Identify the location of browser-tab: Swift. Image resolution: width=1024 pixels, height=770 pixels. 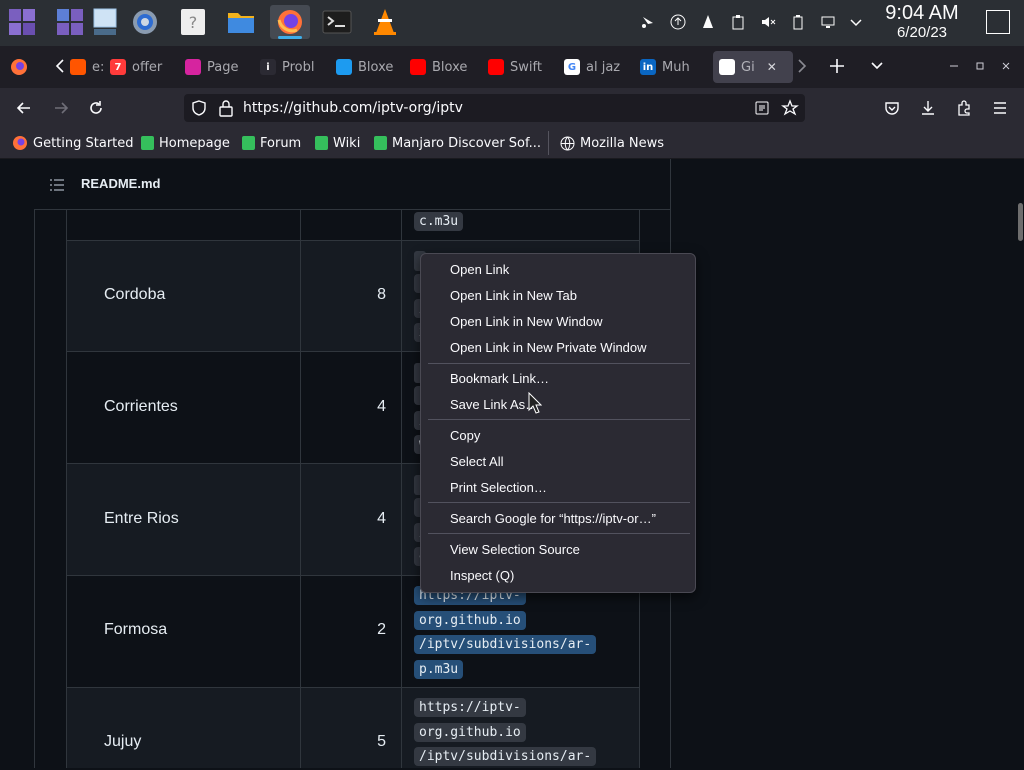
(523, 67).